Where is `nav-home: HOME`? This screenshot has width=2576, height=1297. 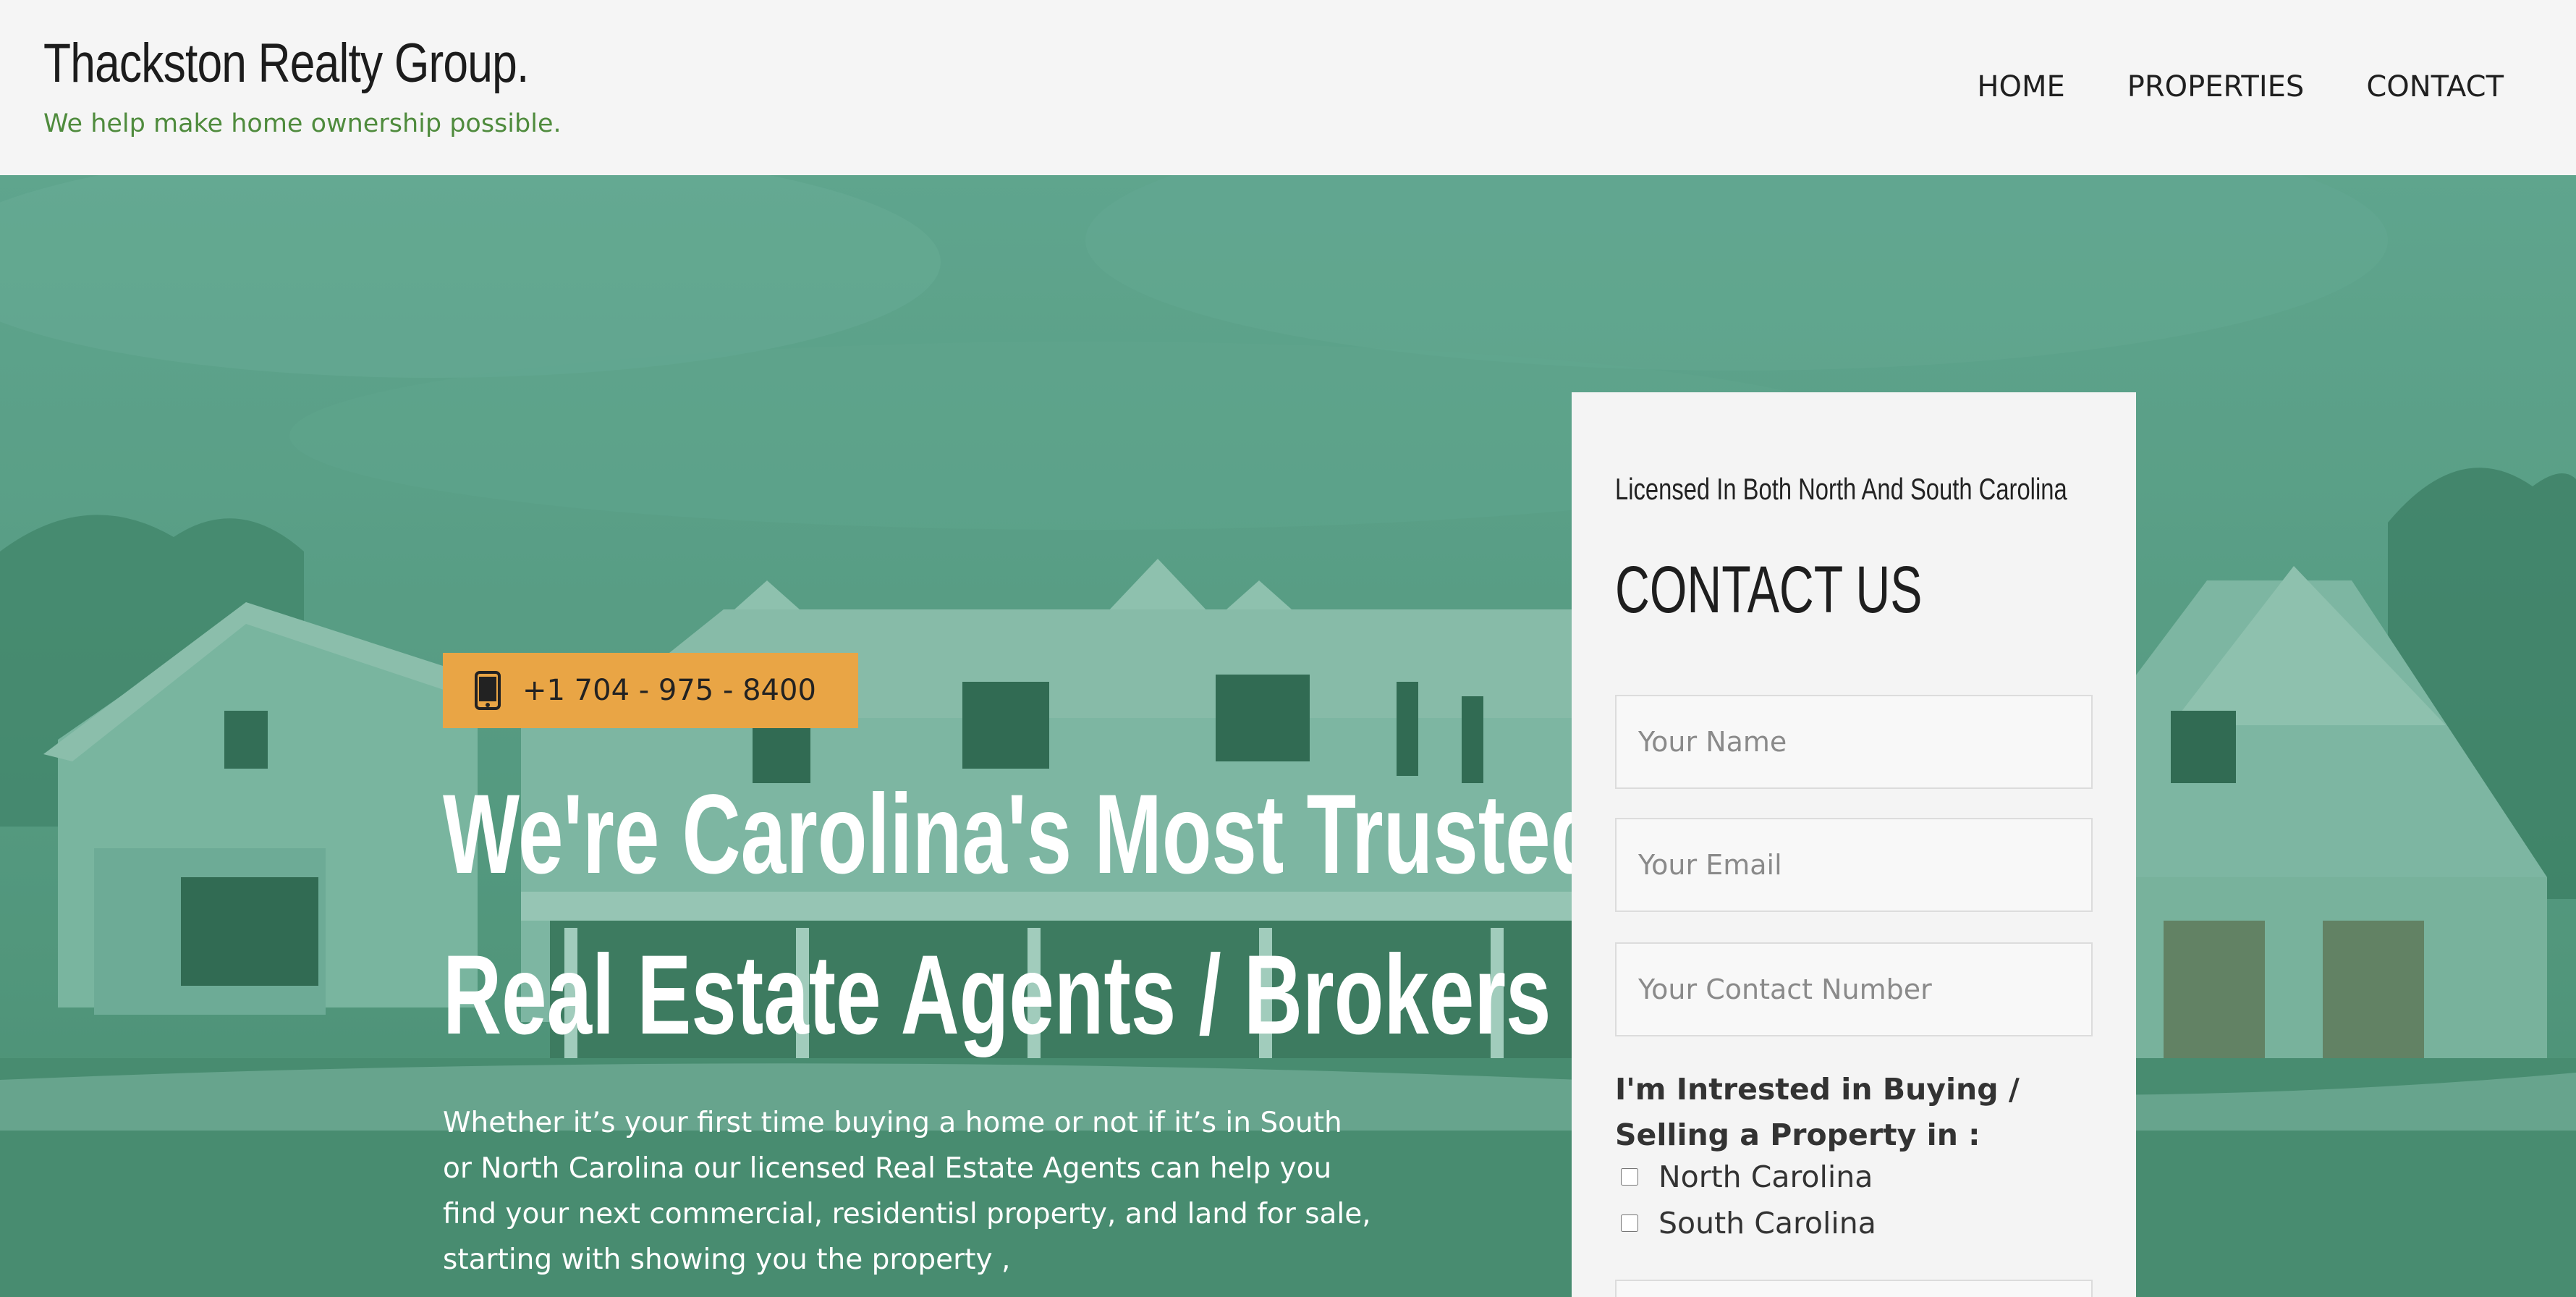
nav-home: HOME is located at coordinates (2020, 87).